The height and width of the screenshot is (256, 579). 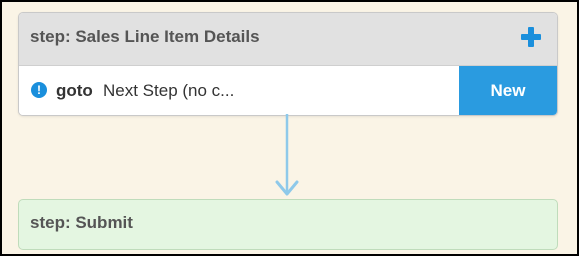 What do you see at coordinates (145, 36) in the screenshot?
I see `step-title: step: Sales Line Item Details` at bounding box center [145, 36].